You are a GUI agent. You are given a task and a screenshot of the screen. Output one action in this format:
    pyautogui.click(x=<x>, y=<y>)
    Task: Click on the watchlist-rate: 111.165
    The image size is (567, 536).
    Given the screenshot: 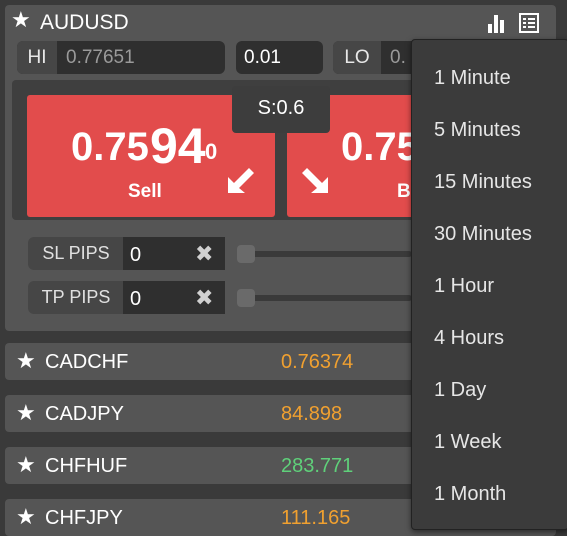 What is the action you would take?
    pyautogui.click(x=316, y=518)
    